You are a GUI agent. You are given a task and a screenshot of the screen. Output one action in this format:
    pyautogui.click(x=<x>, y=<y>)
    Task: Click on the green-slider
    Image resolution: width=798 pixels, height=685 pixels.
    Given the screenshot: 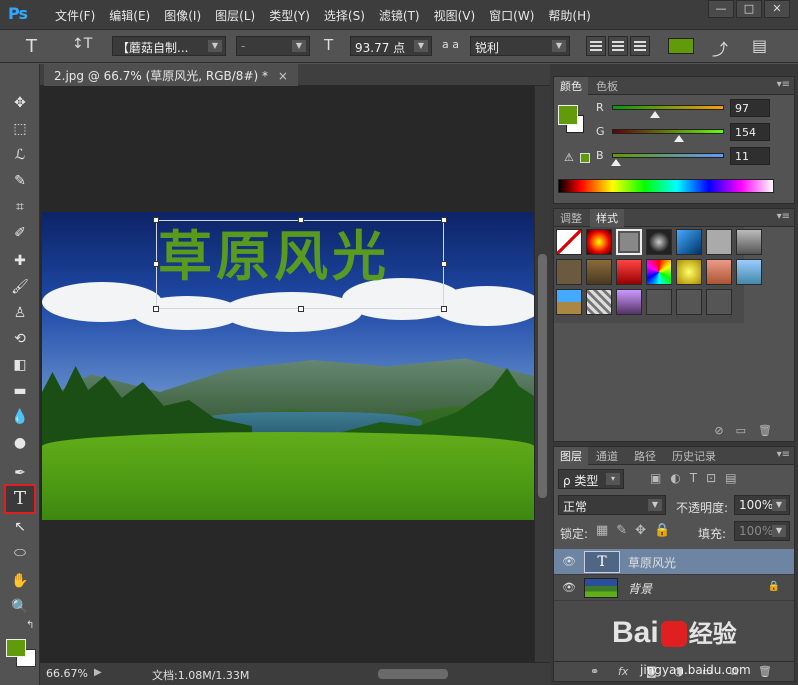 What is the action you would take?
    pyautogui.click(x=668, y=131)
    